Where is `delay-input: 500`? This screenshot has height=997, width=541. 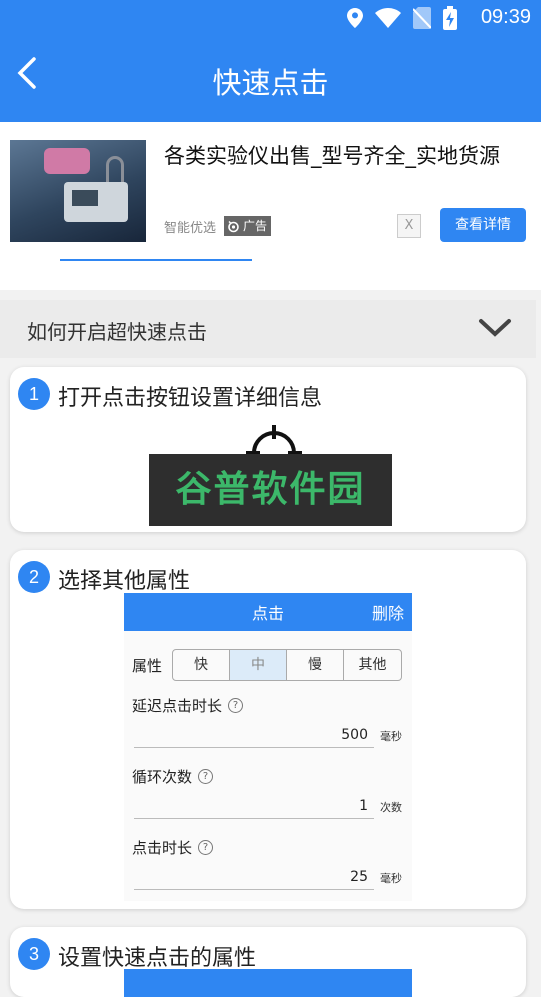 delay-input: 500 is located at coordinates (254, 735).